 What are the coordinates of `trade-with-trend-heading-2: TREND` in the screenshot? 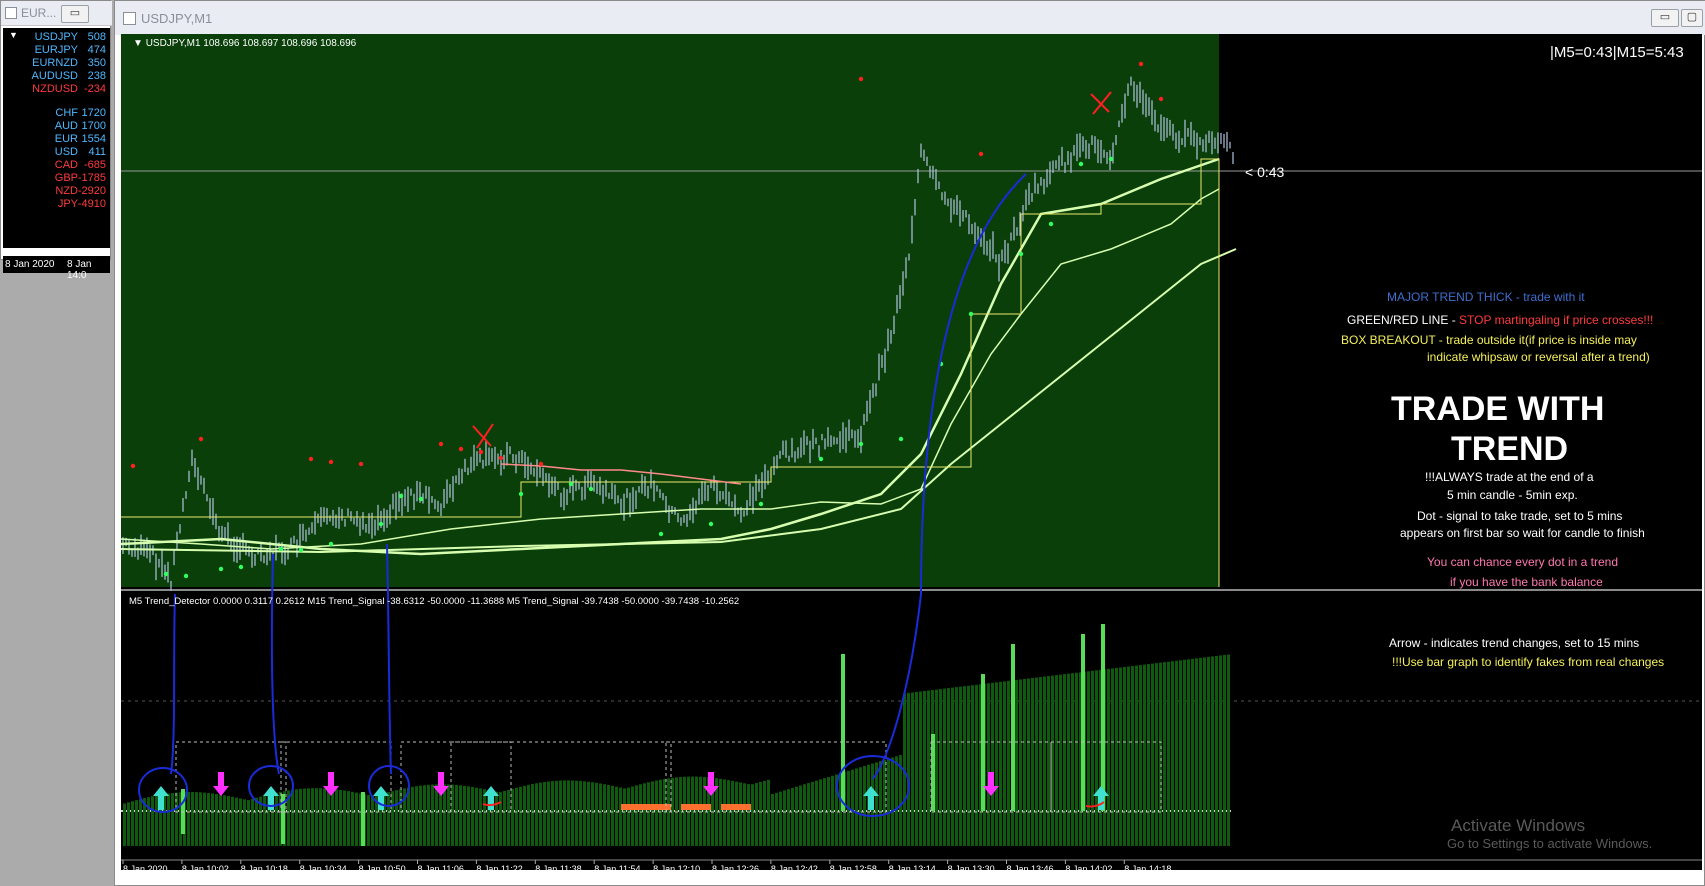 It's located at (1510, 449).